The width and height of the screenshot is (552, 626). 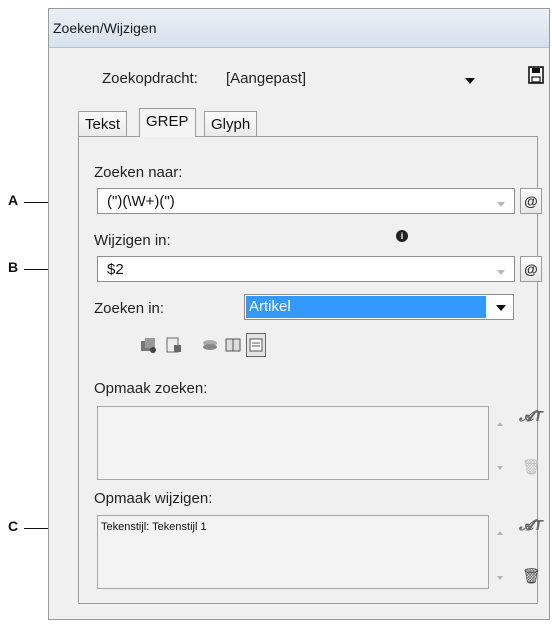 I want to click on find-label: Zoeken naar:, so click(x=138, y=172).